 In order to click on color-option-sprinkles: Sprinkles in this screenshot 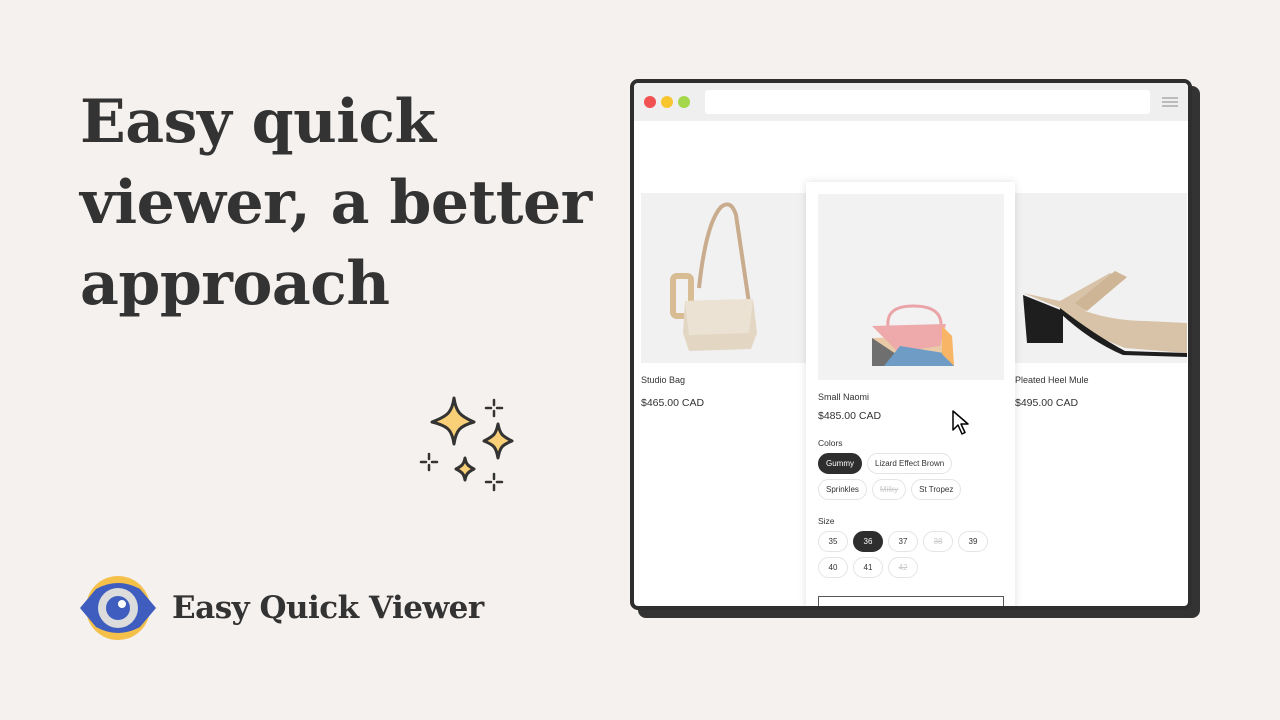, I will do `click(842, 489)`.